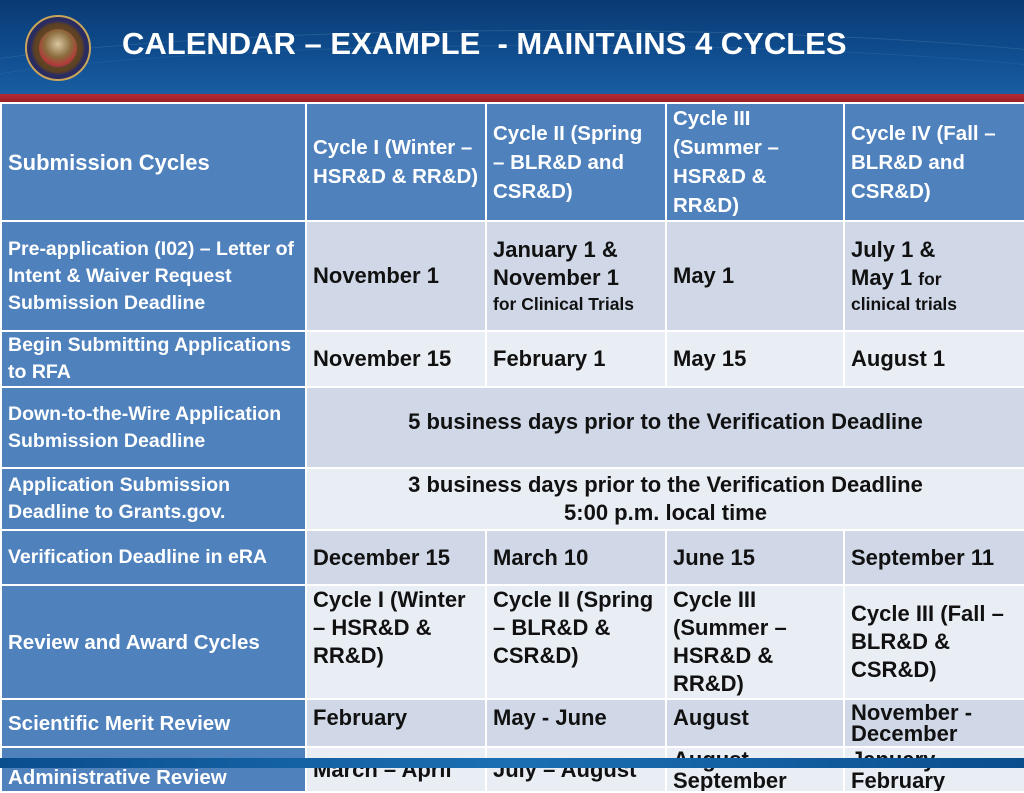  I want to click on slide-title: CALENDAR – EXAMPLE - MAINTAINS 4 CYCLES, so click(484, 43).